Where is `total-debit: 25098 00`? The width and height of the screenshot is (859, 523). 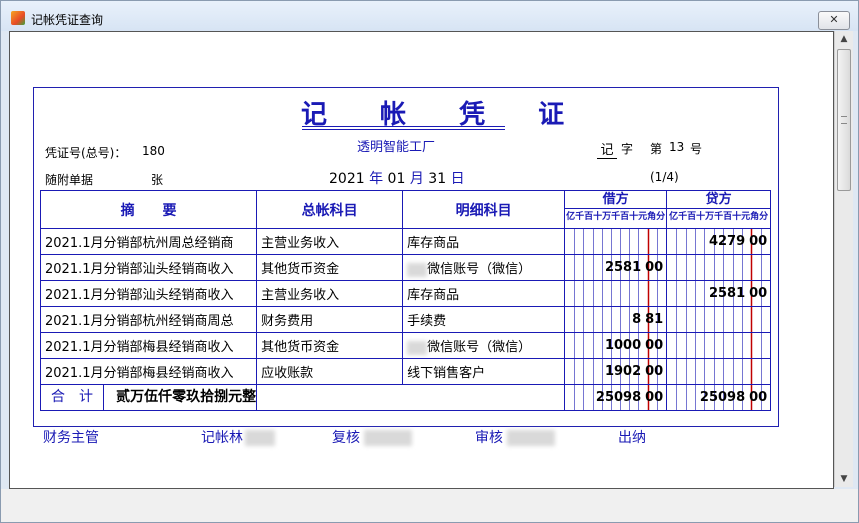
total-debit: 25098 00 is located at coordinates (616, 397).